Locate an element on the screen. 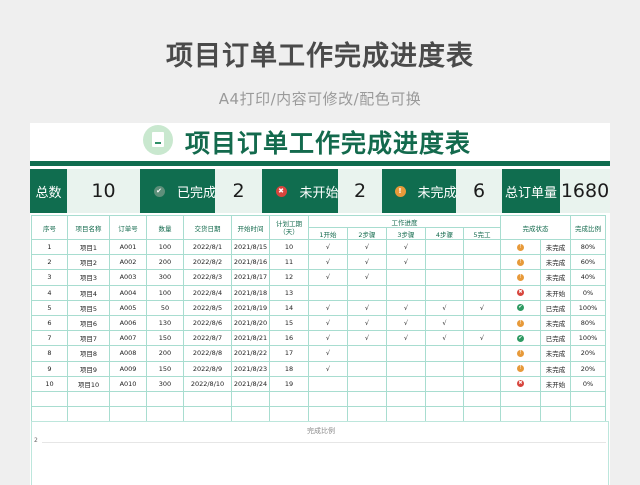 This screenshot has height=485, width=640. header-step-5: 5完工 is located at coordinates (482, 233).